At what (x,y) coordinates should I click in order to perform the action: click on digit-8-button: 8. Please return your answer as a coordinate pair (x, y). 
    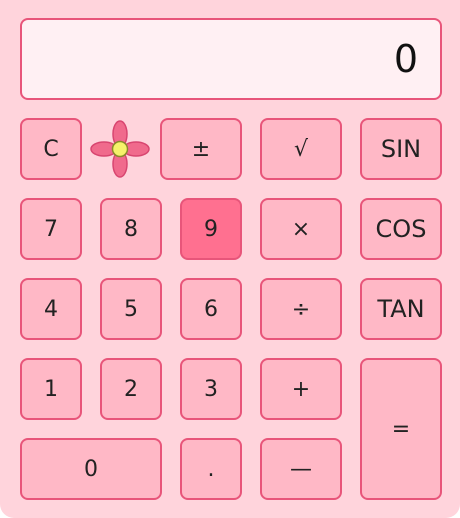
    Looking at the image, I should click on (131, 229).